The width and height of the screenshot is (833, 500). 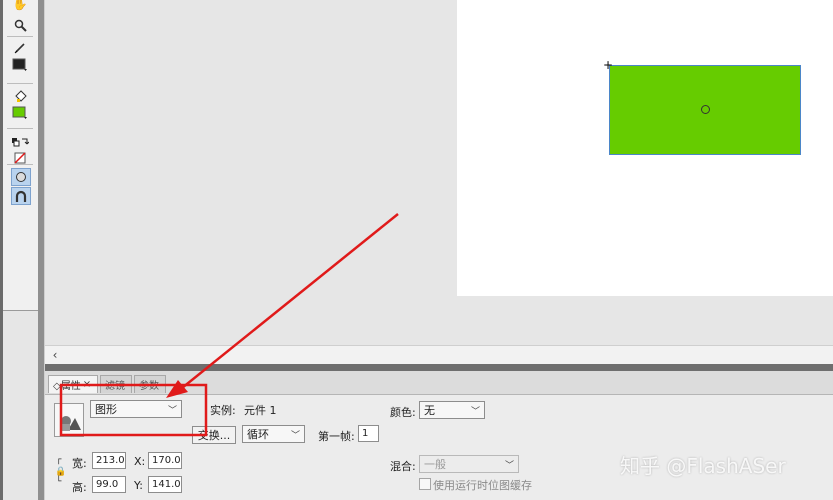 I want to click on x-label: X:, so click(x=140, y=461).